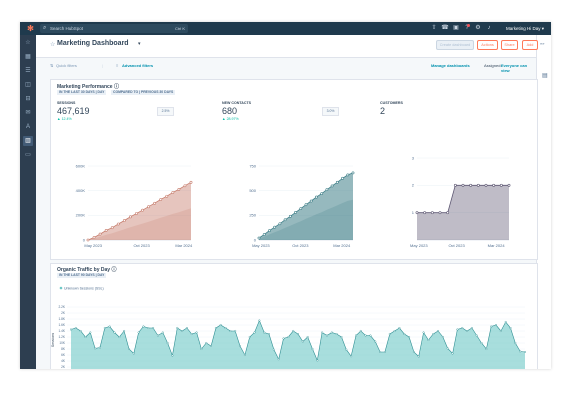  What do you see at coordinates (52, 44) in the screenshot?
I see `favorite-star-icon: ☆` at bounding box center [52, 44].